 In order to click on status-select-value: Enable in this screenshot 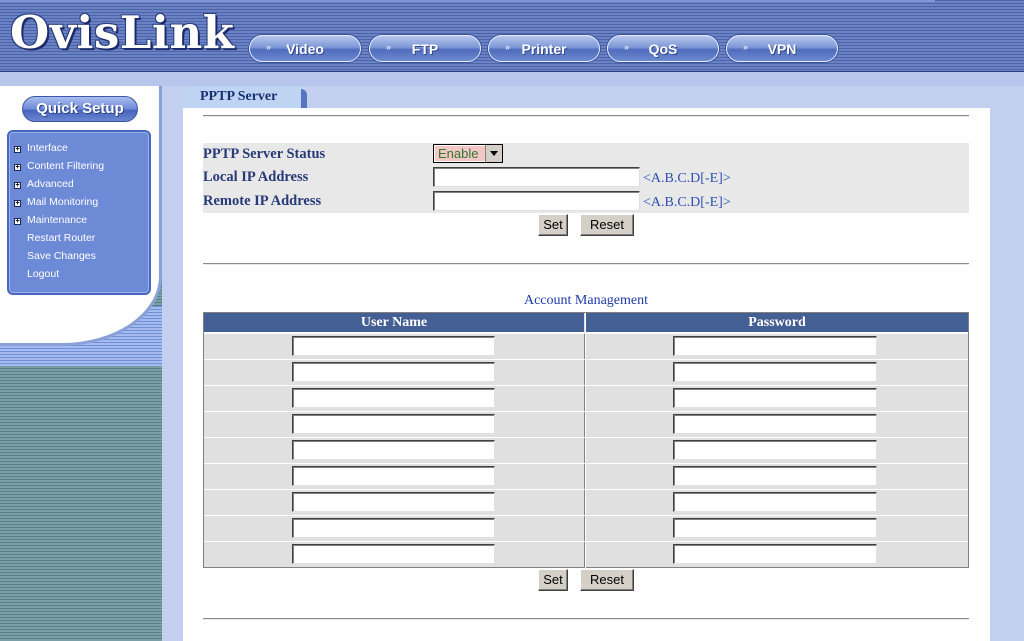, I will do `click(460, 153)`.